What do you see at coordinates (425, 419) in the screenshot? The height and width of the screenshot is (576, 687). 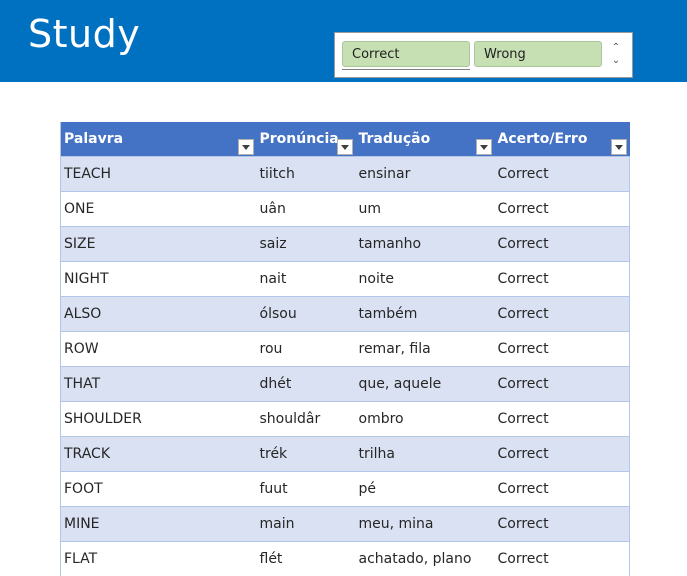 I see `cell-traducao: ombro` at bounding box center [425, 419].